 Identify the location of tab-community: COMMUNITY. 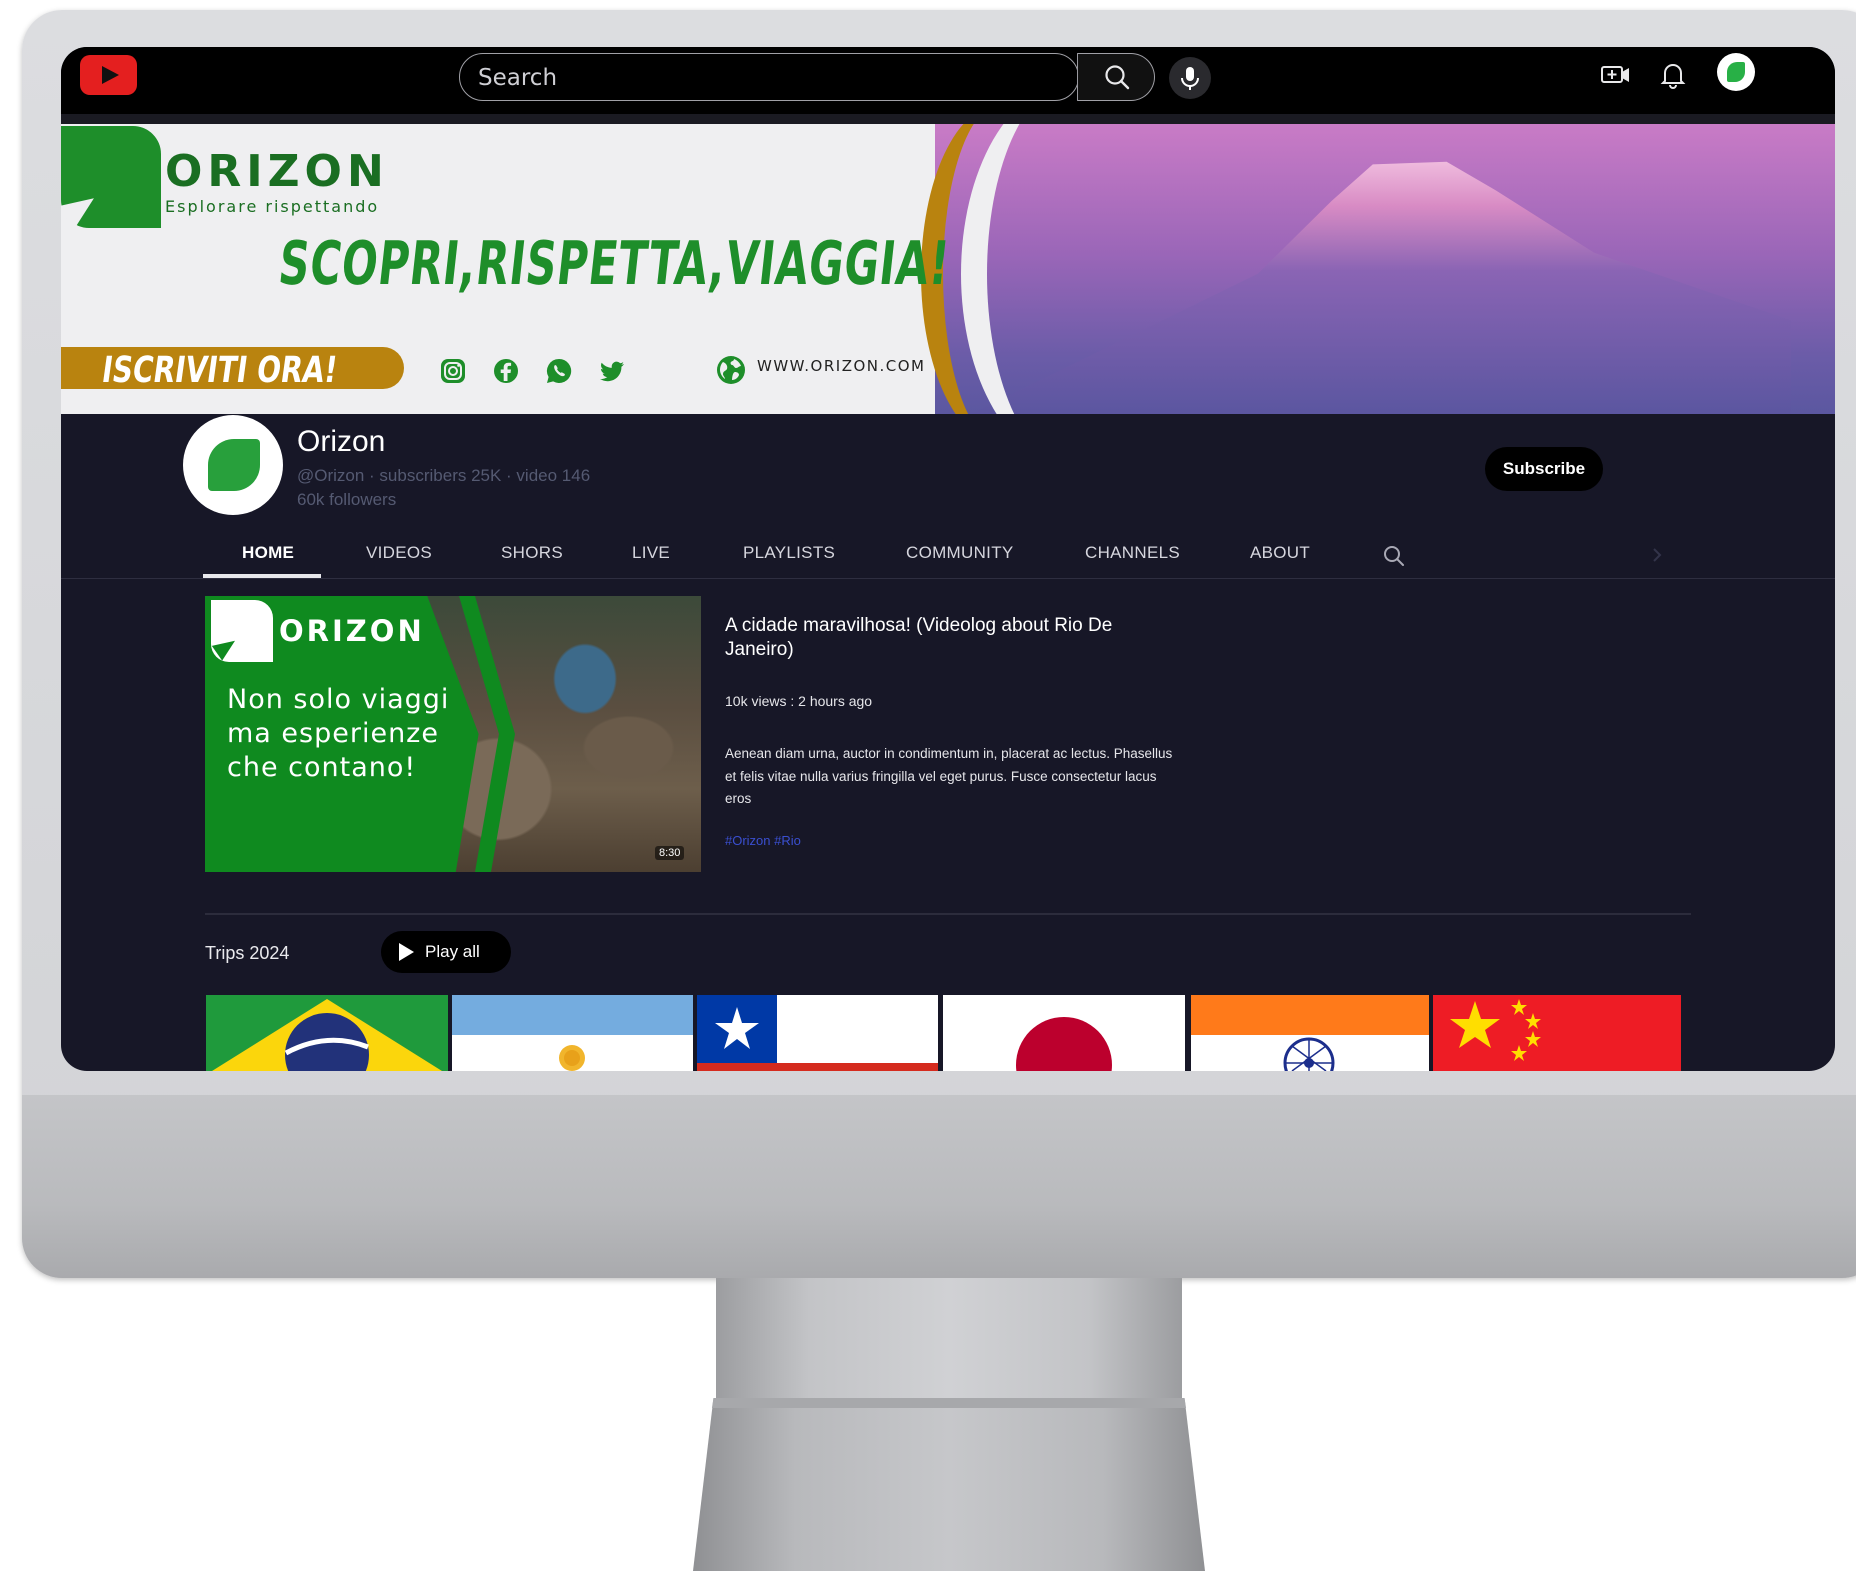
(960, 553).